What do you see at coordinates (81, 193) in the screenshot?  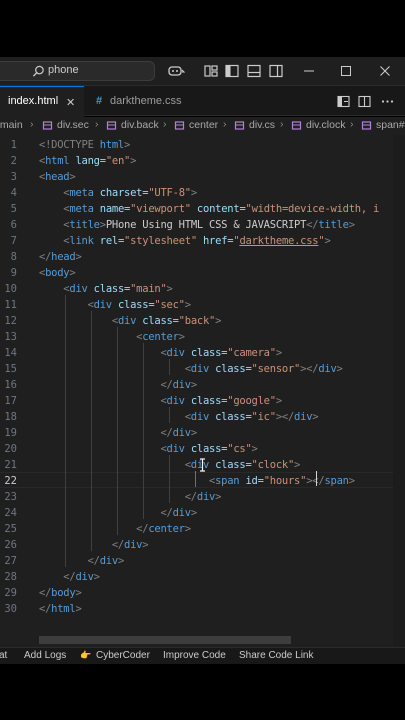 I see `code-token: meta` at bounding box center [81, 193].